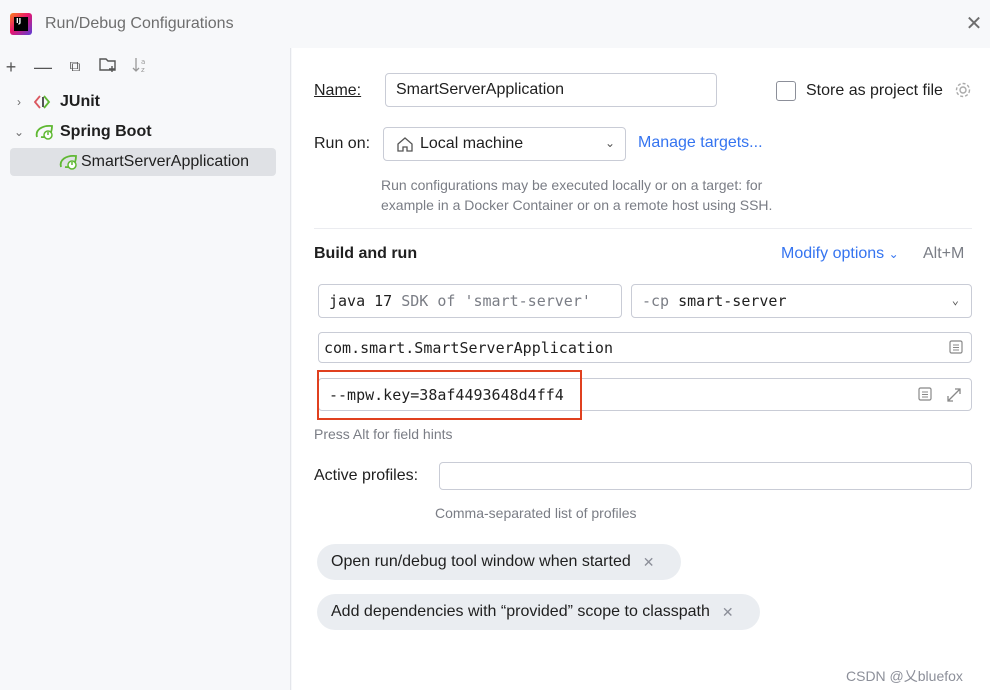  I want to click on jdk-dropdown: java 17 SDK of 'smart-server', so click(470, 301).